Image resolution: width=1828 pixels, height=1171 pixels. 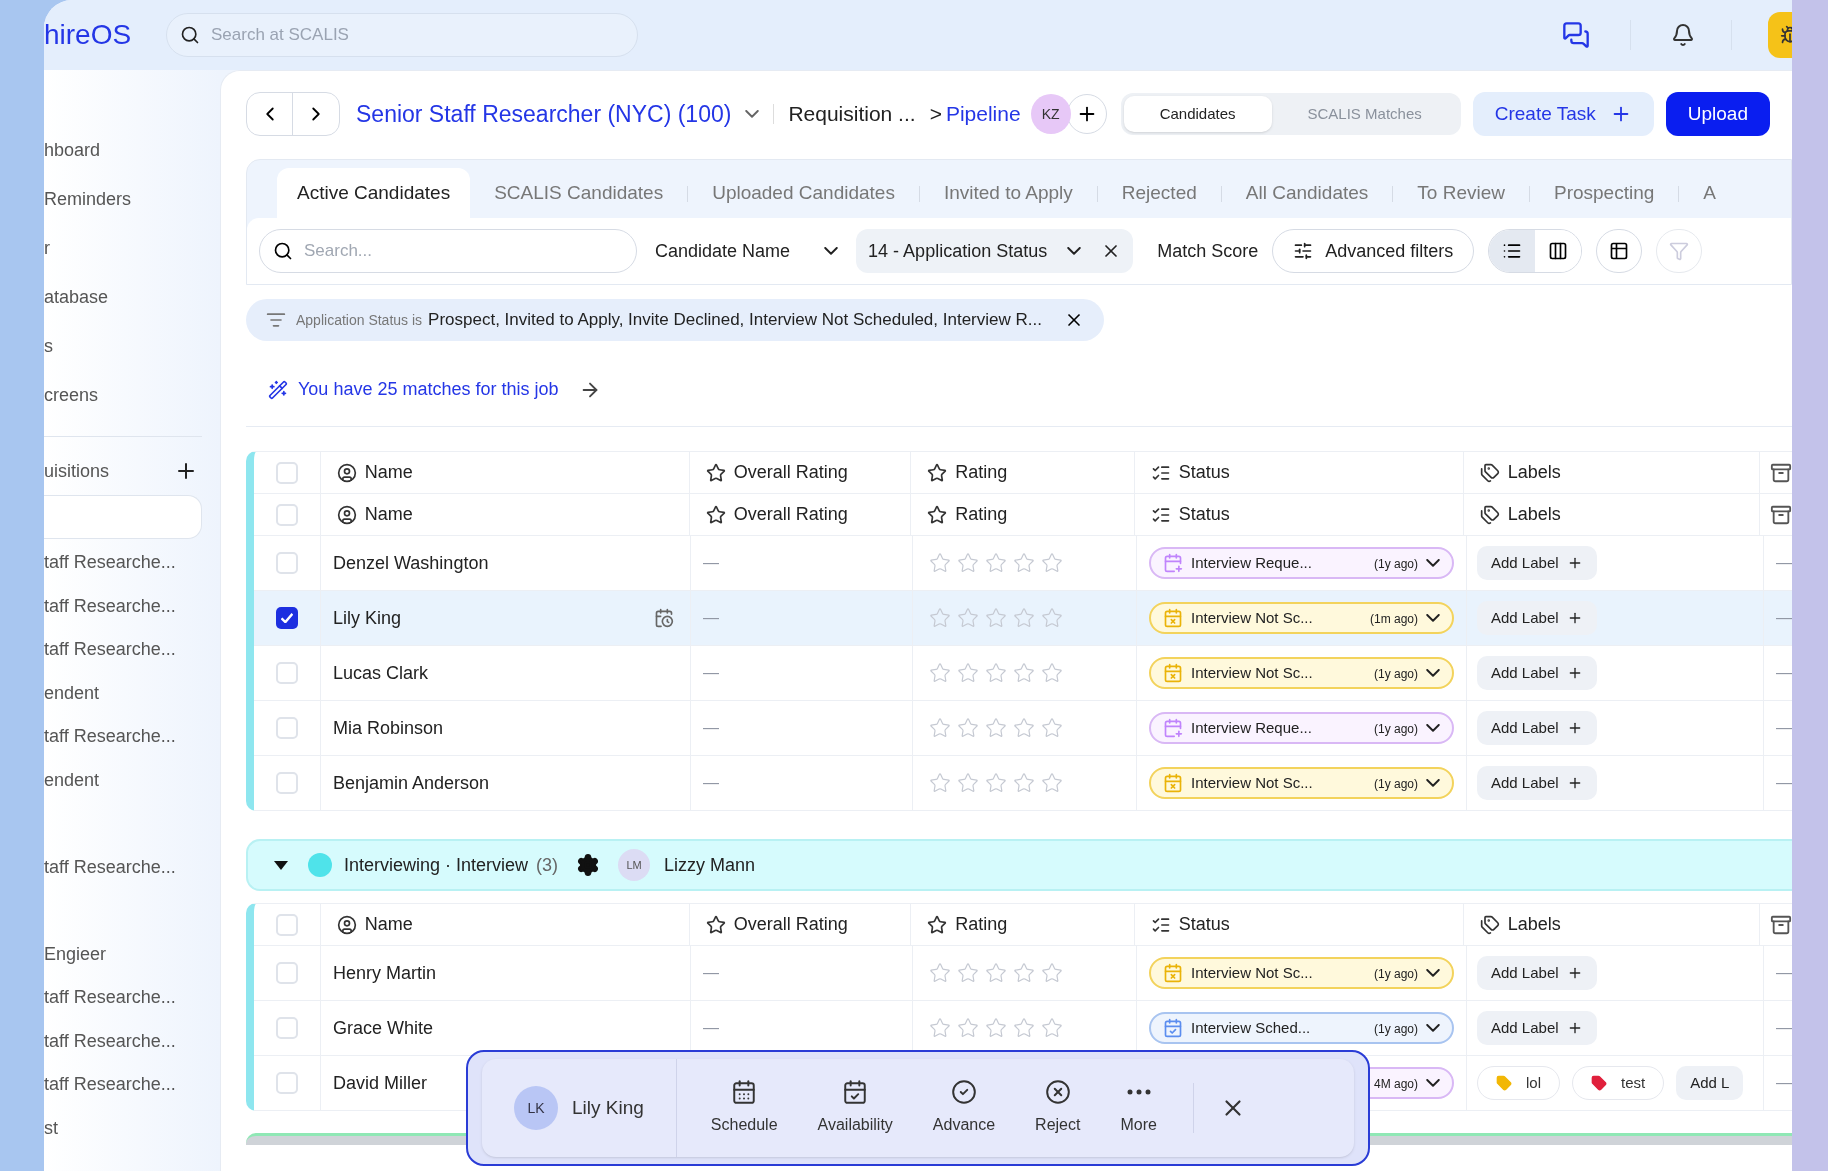 I want to click on filter-label: Match Score, so click(x=1208, y=251).